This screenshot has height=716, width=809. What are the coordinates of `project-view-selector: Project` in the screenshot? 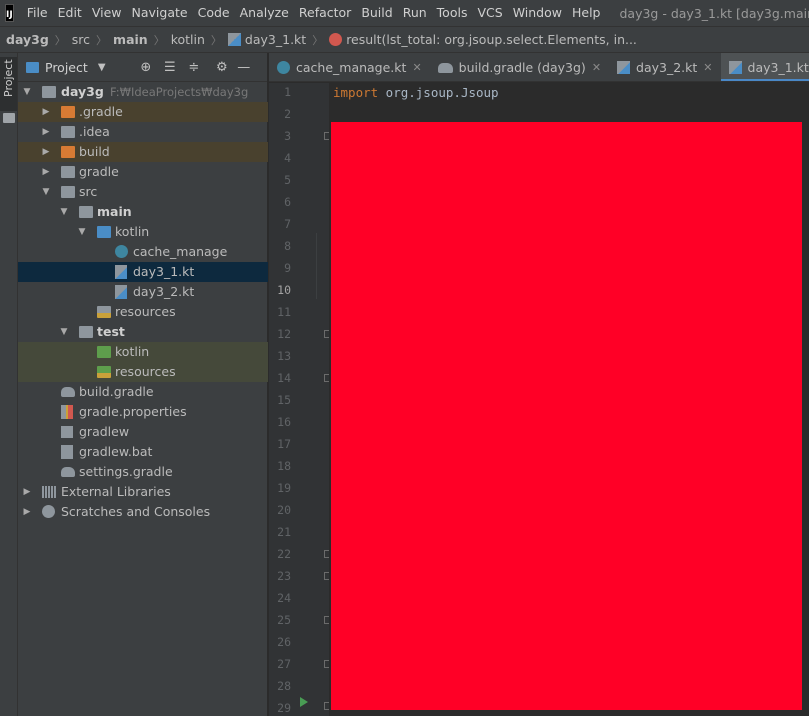 It's located at (66, 67).